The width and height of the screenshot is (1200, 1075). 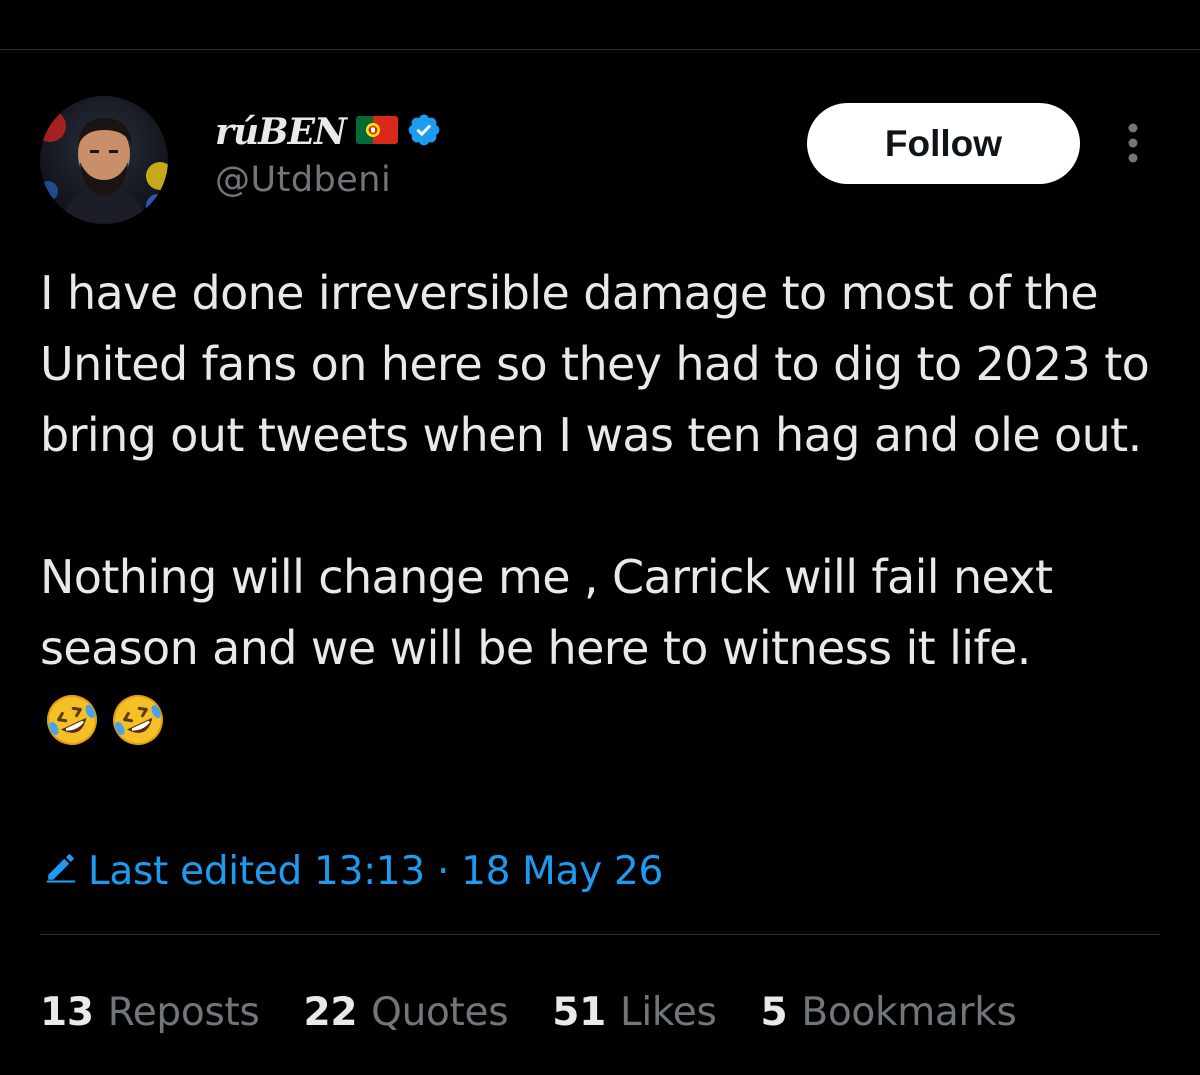 What do you see at coordinates (104, 160) in the screenshot?
I see `avatar` at bounding box center [104, 160].